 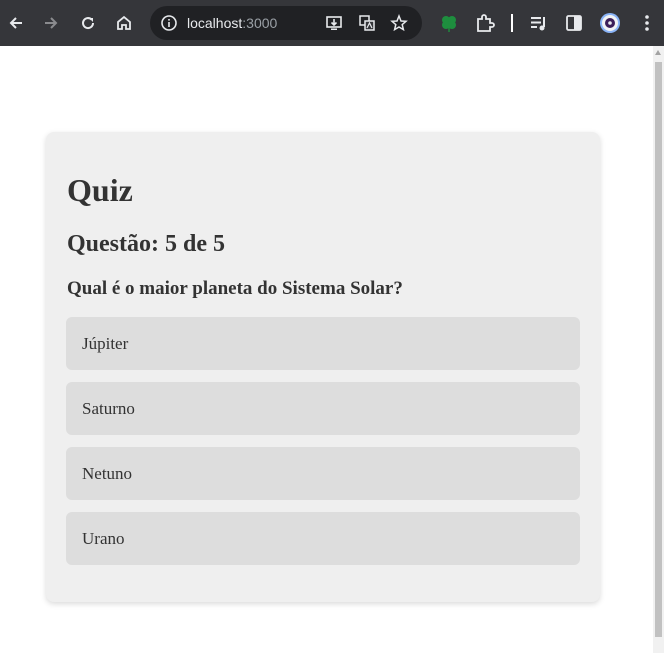 I want to click on answer-label: Júpiter, so click(x=105, y=343).